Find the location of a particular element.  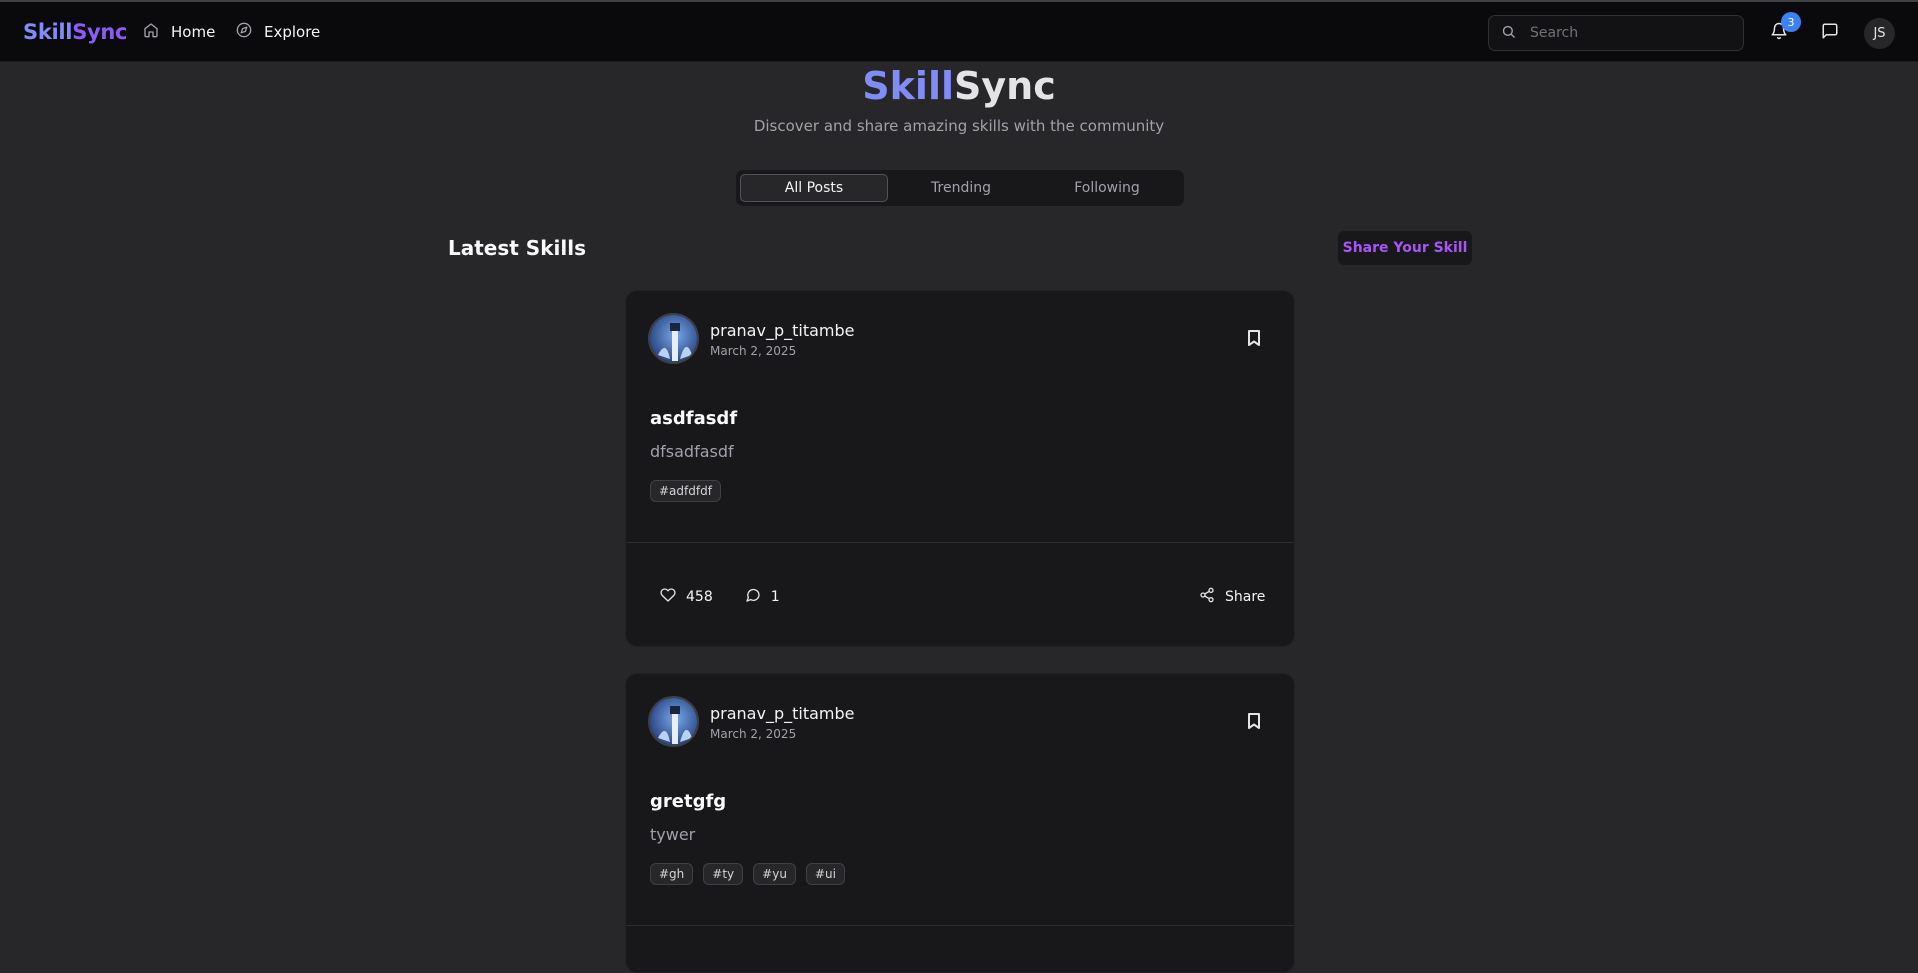

like-count: 458 is located at coordinates (699, 597).